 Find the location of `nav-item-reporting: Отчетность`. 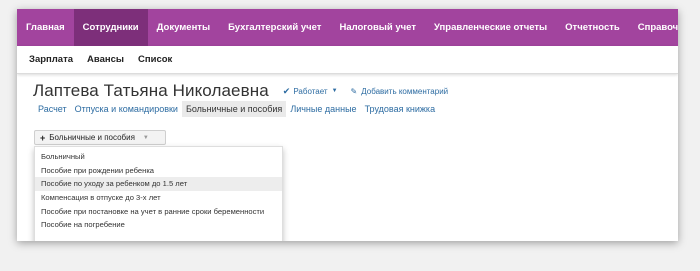

nav-item-reporting: Отчетность is located at coordinates (592, 27).